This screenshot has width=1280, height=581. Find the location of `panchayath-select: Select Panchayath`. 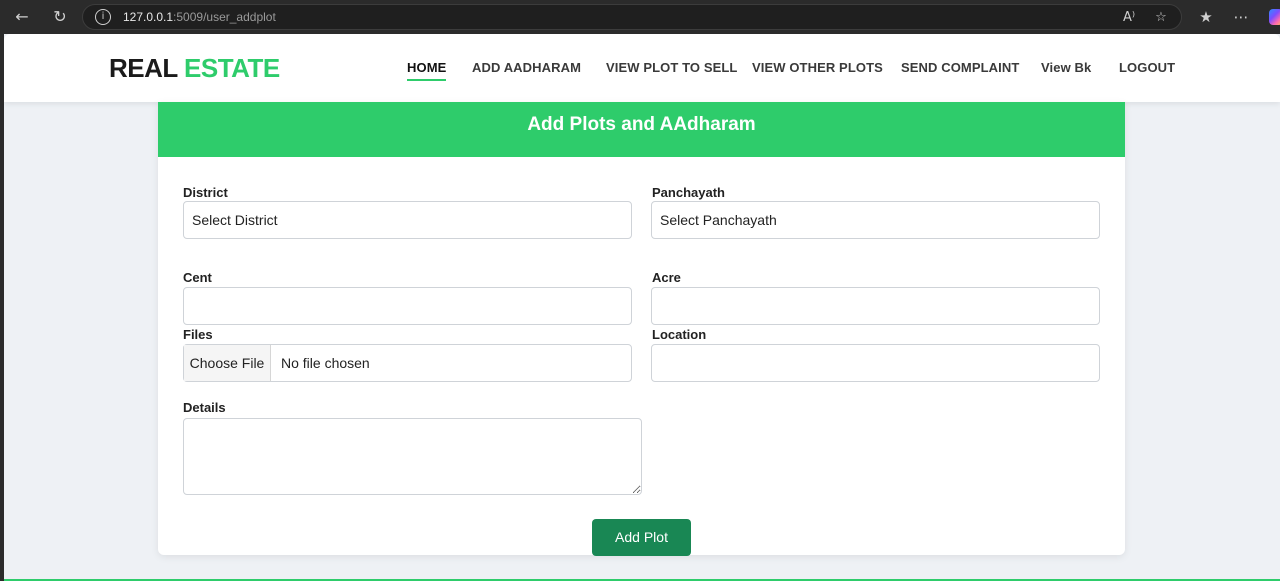

panchayath-select: Select Panchayath is located at coordinates (875, 220).